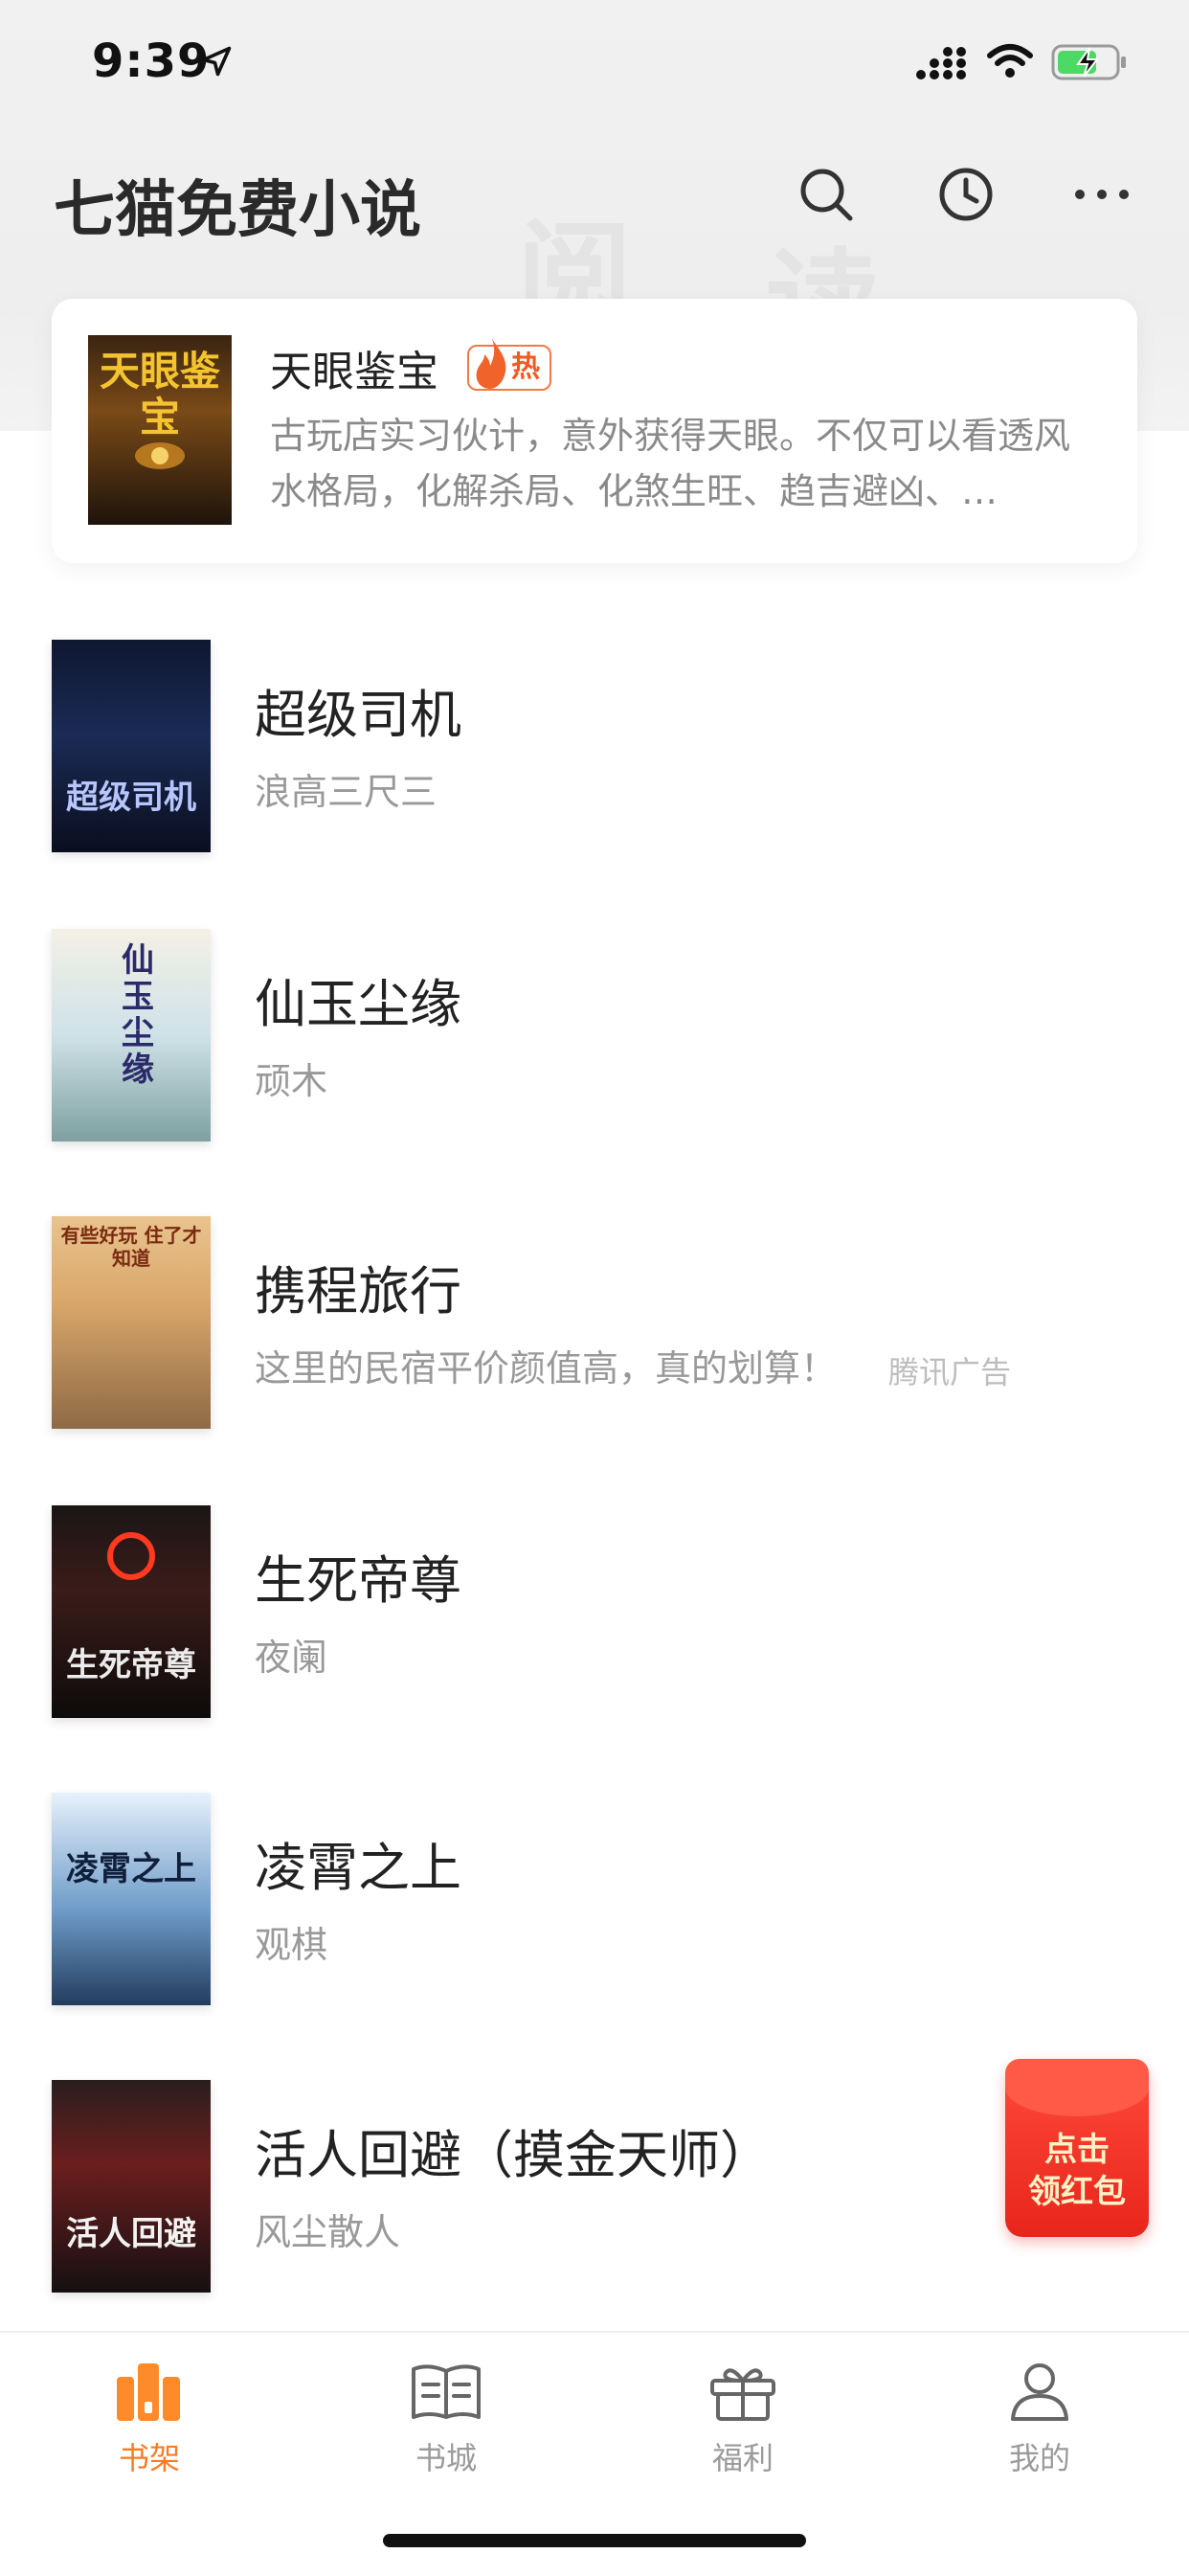 This screenshot has width=1189, height=2576. Describe the element at coordinates (446, 2428) in the screenshot. I see `tab-bookstore: 书城` at that location.